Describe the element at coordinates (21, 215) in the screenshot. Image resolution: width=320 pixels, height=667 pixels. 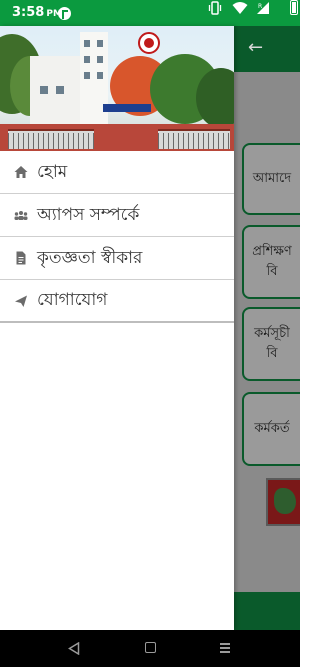
I see `people-icon` at that location.